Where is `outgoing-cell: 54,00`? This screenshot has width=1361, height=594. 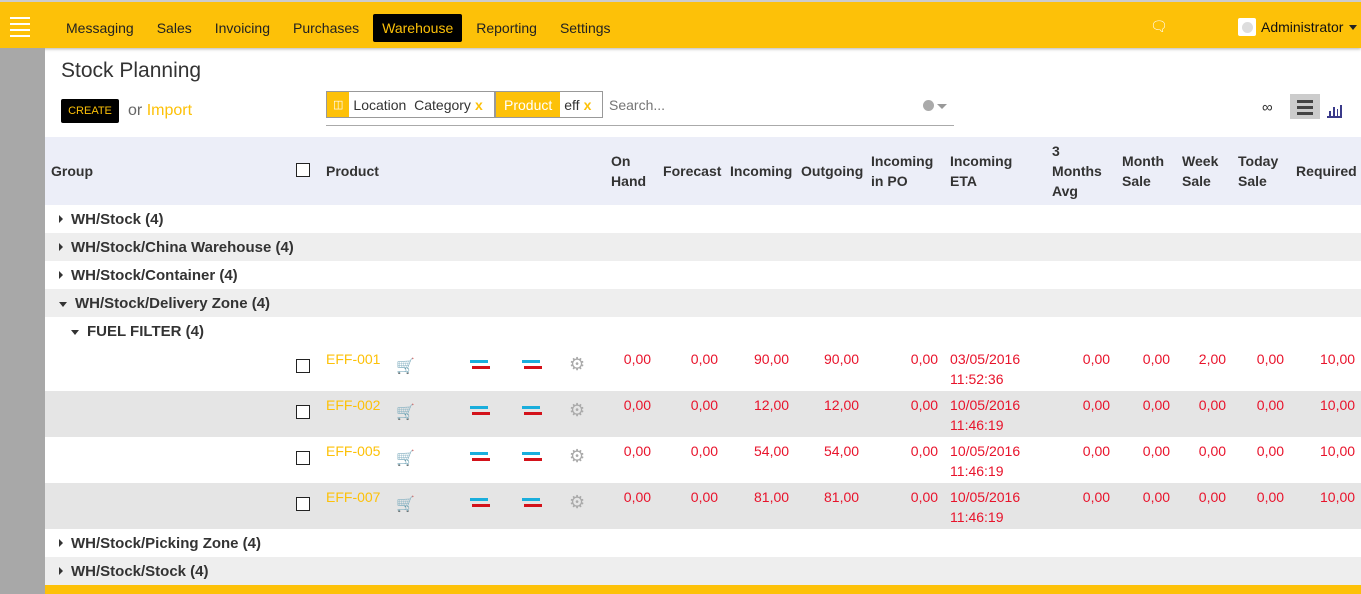
outgoing-cell: 54,00 is located at coordinates (842, 451).